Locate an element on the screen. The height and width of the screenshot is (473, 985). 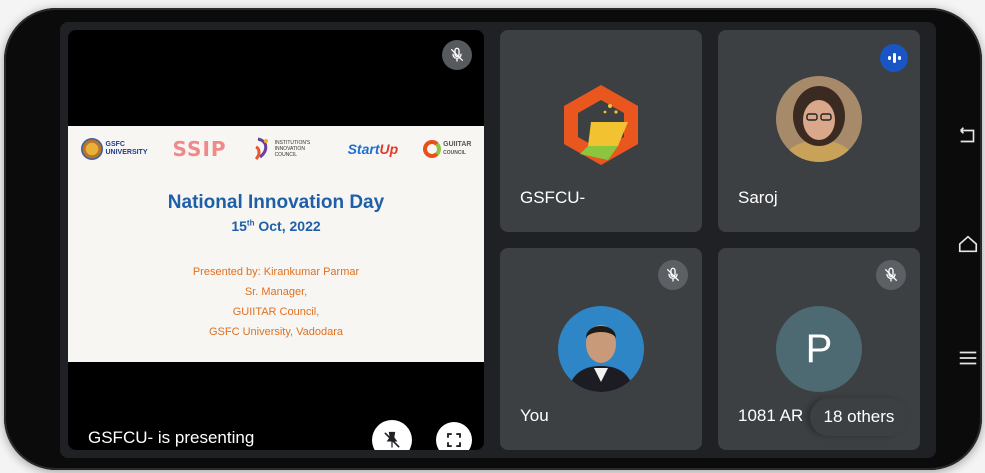
audio-wave-icon is located at coordinates (894, 58).